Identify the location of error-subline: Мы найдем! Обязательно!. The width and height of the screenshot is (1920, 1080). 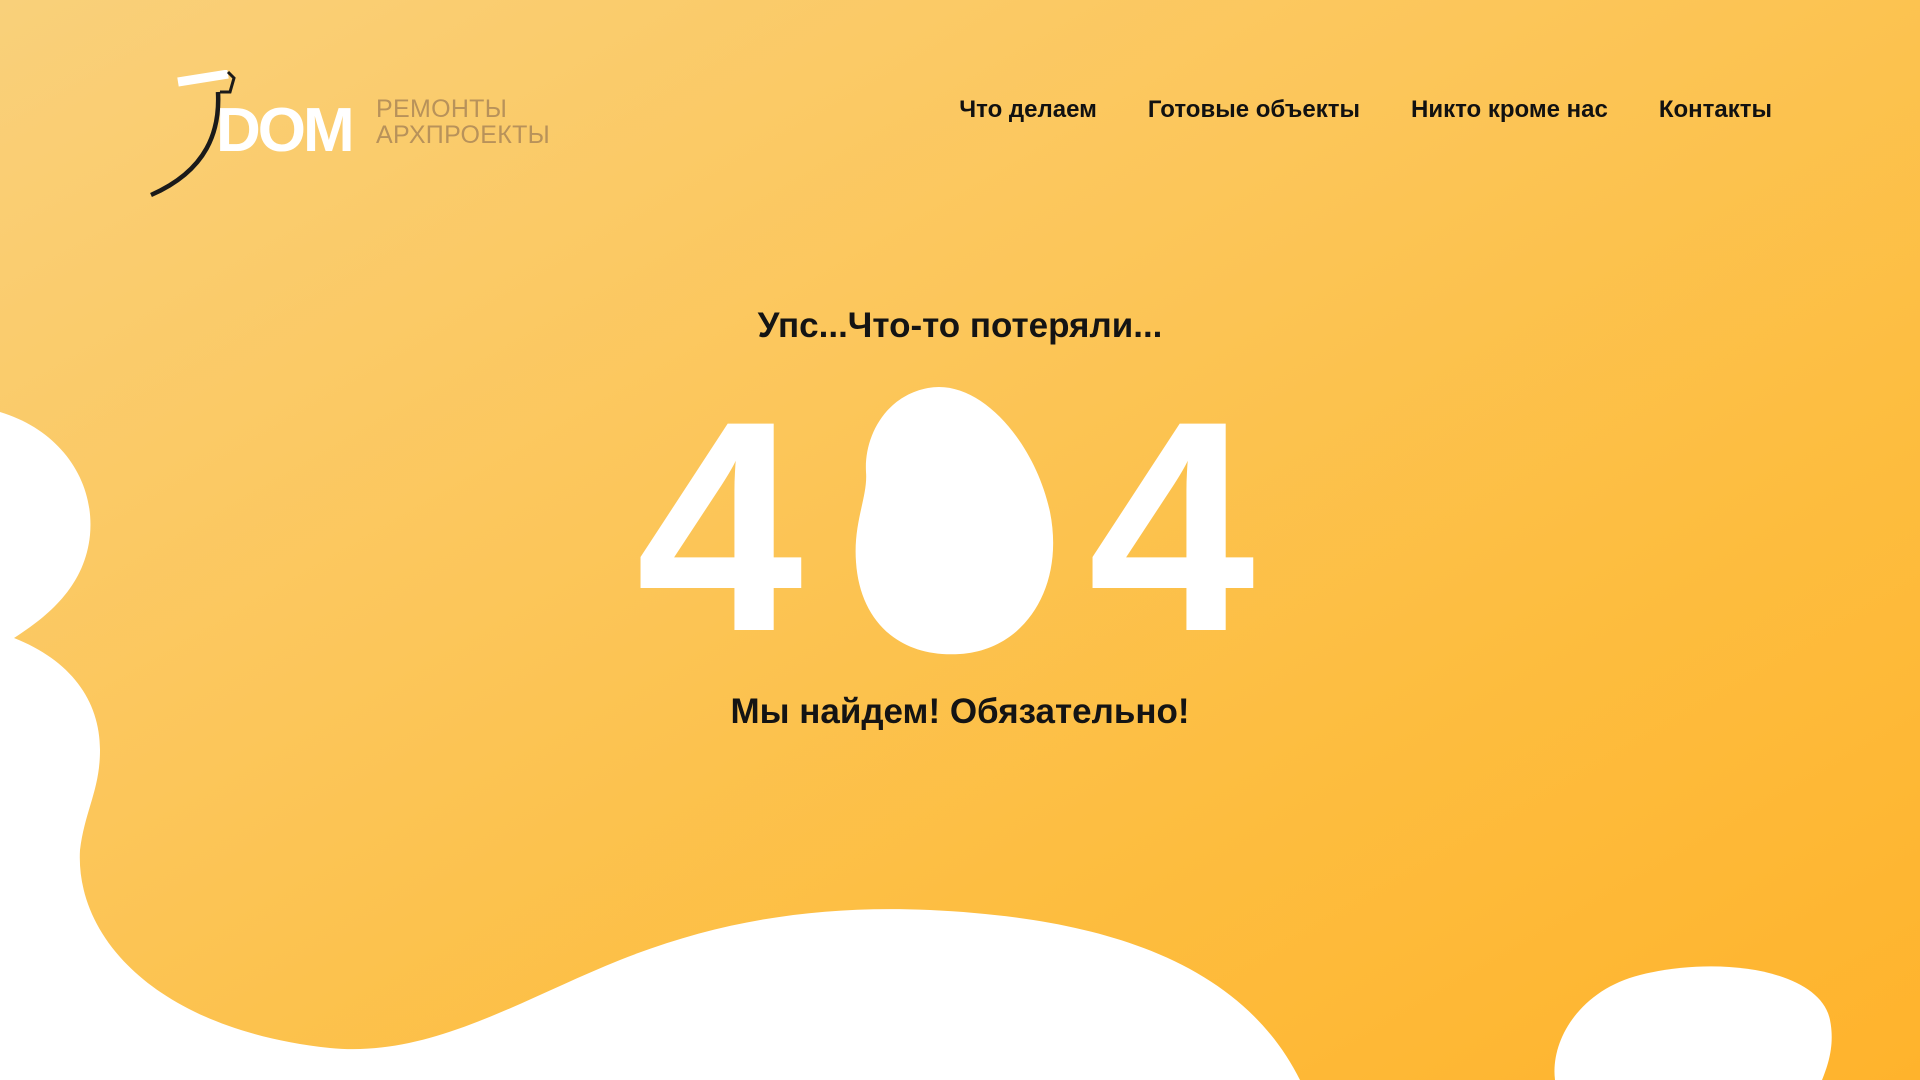
(960, 711).